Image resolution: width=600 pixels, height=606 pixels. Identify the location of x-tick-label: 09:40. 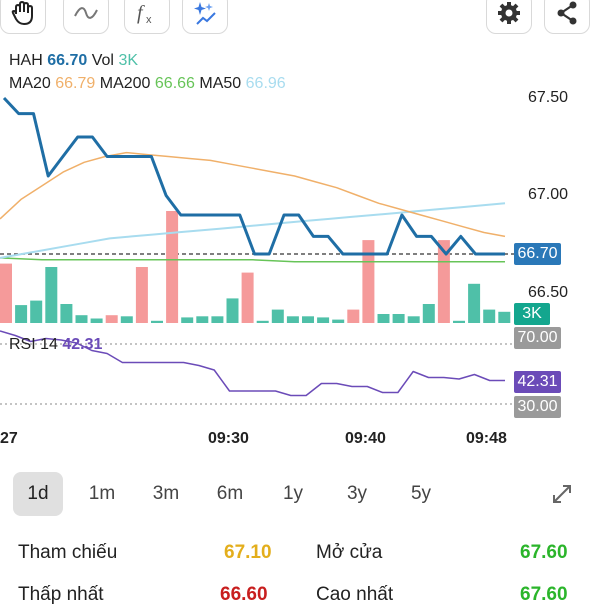
(365, 438).